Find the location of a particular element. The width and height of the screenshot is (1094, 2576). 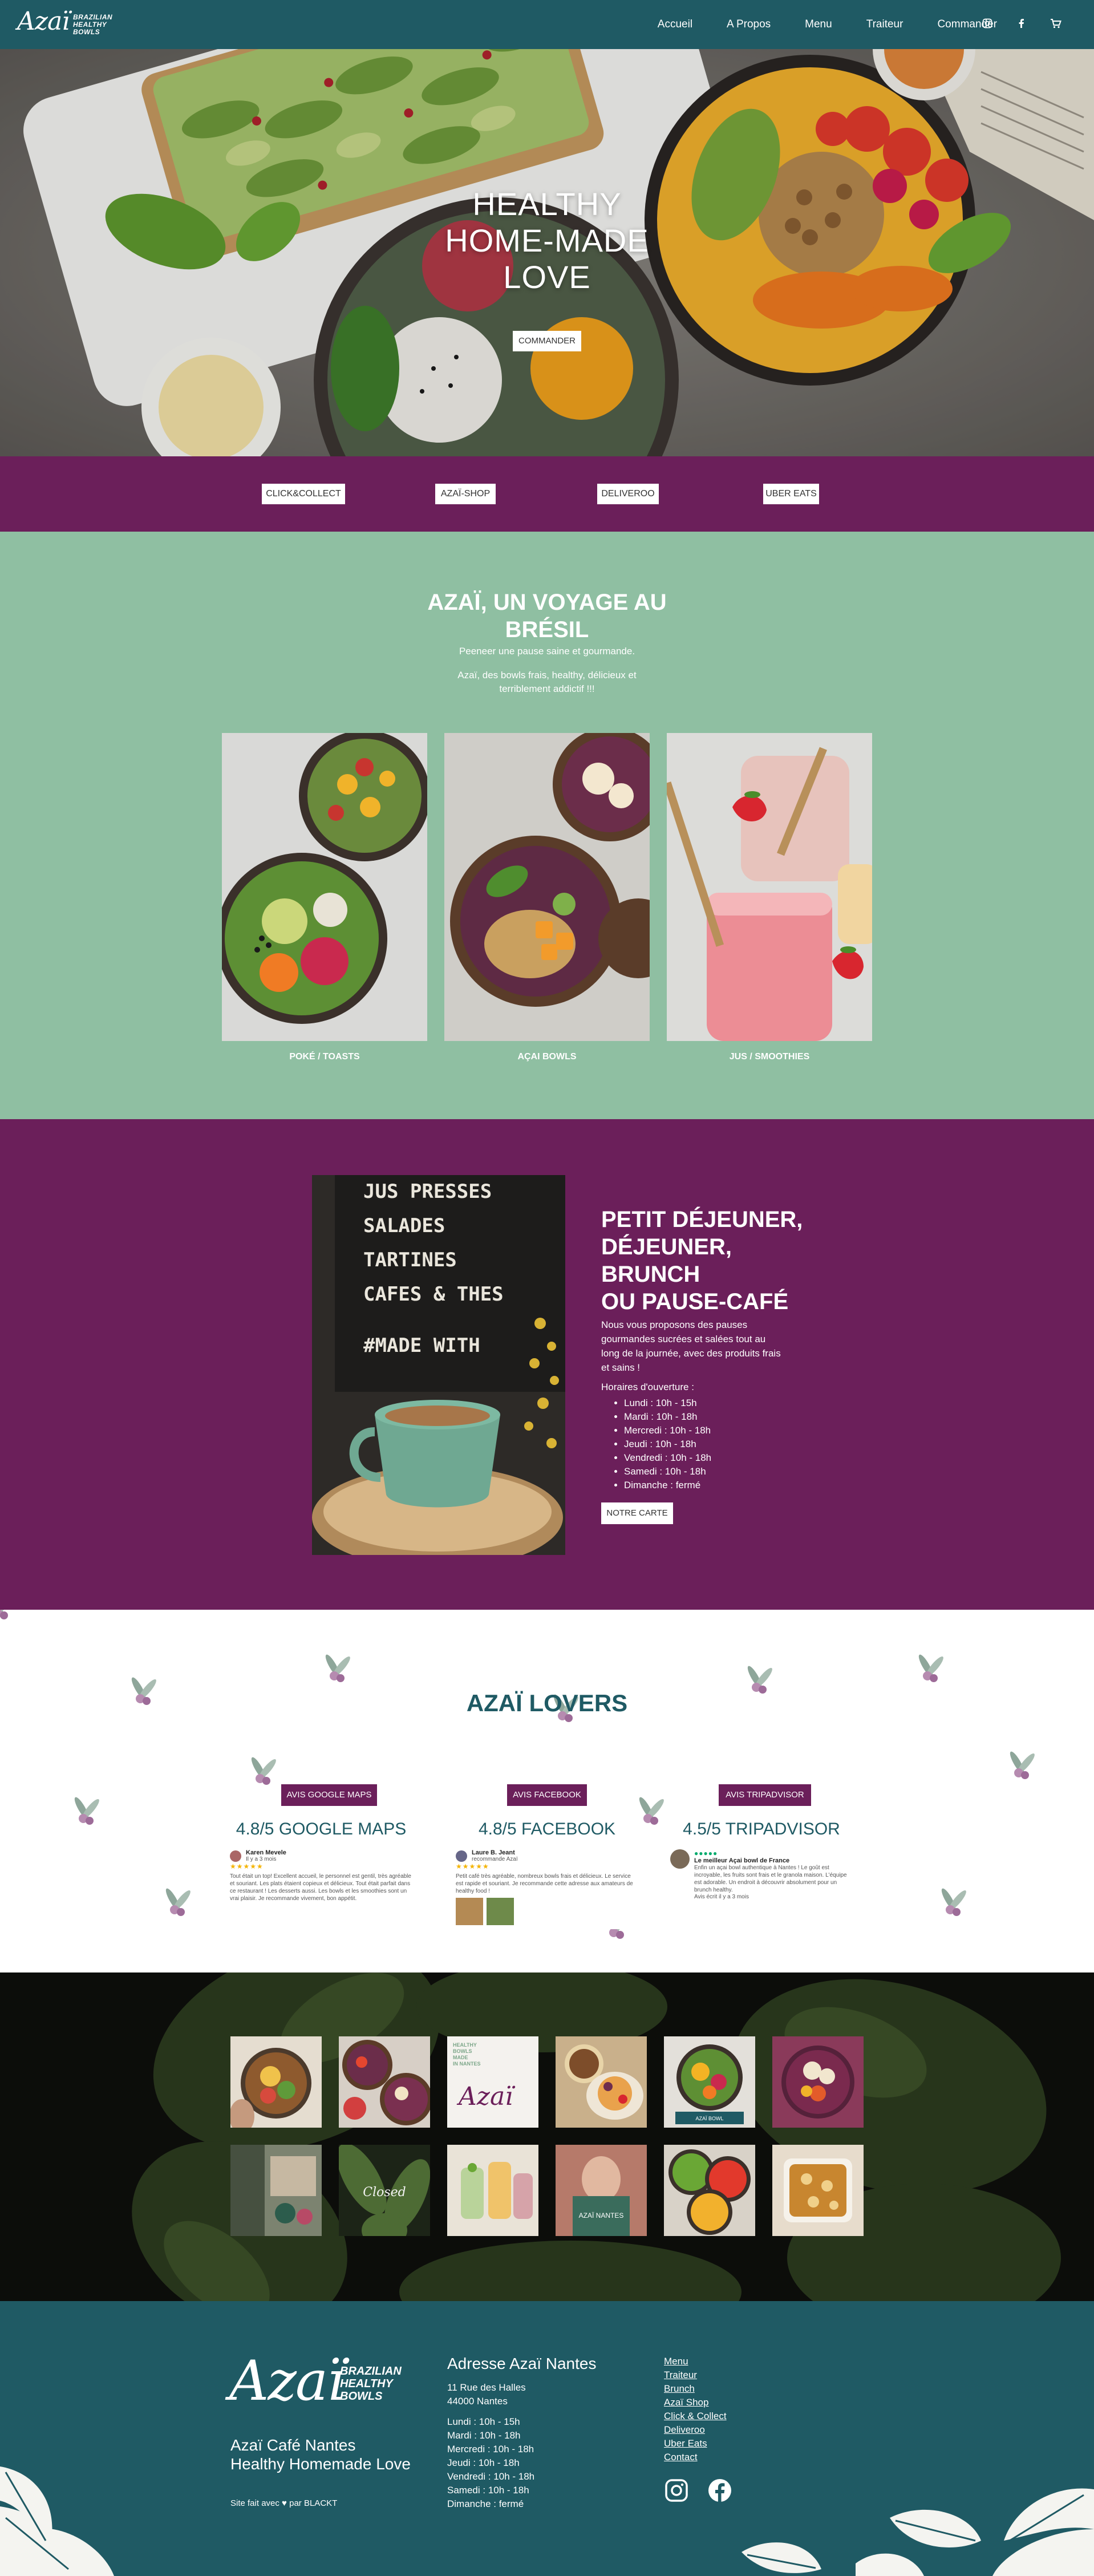

avatar is located at coordinates (461, 1856).